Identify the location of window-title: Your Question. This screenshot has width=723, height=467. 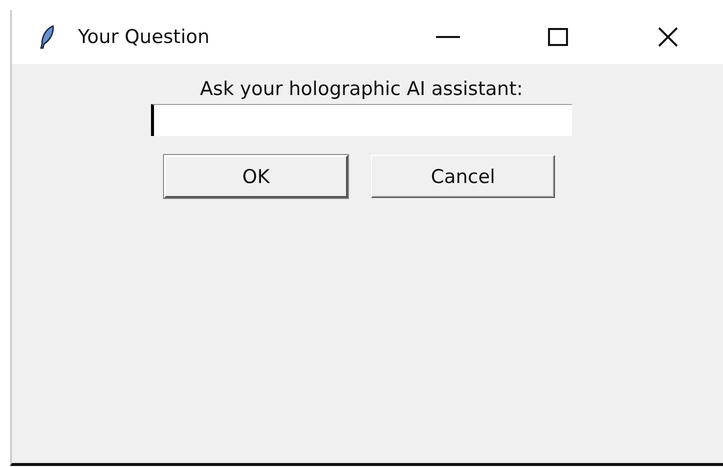
(144, 37).